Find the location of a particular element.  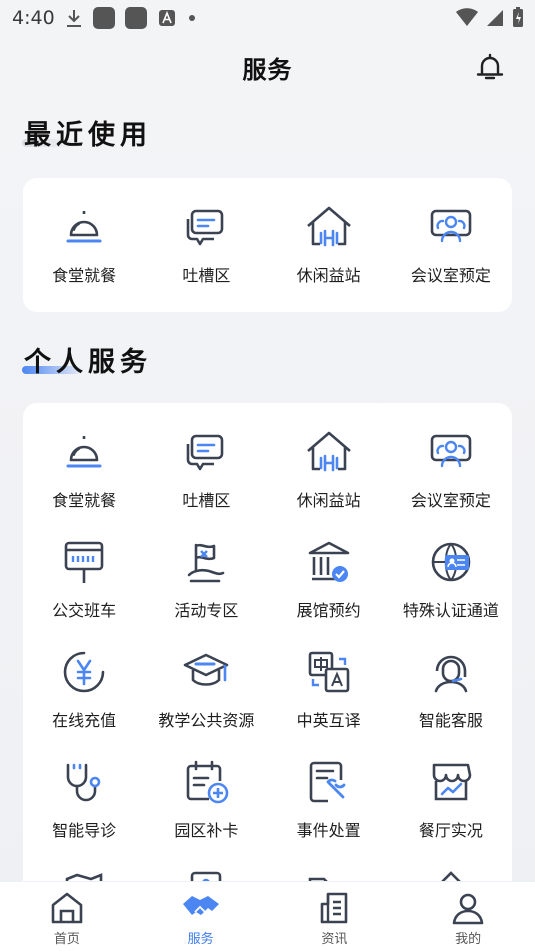

service-teaching-resources: 教学公共资源 is located at coordinates (206, 688).